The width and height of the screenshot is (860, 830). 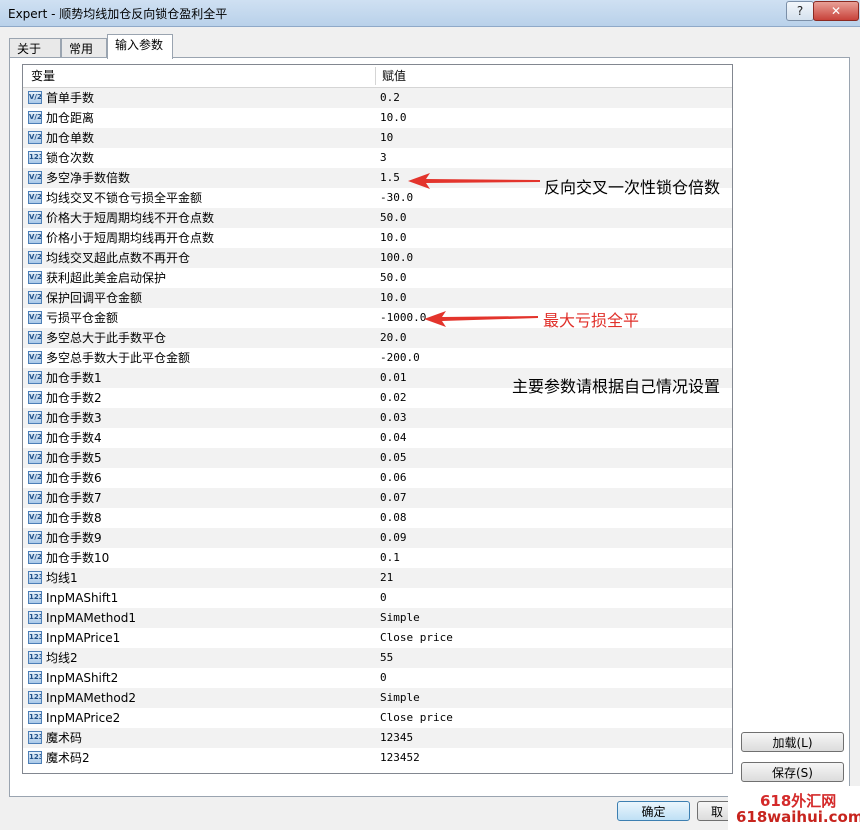 I want to click on tab-common: 常用, so click(x=84, y=48).